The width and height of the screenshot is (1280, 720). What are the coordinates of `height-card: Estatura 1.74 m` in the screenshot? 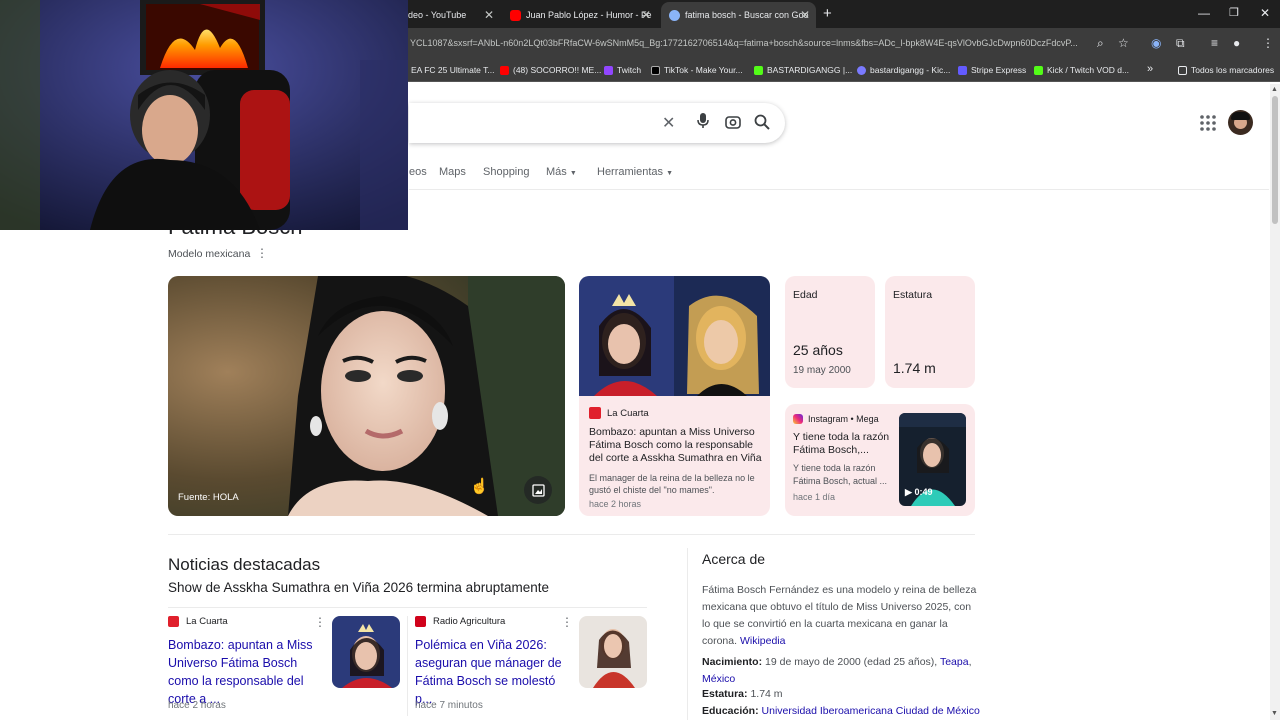 It's located at (930, 332).